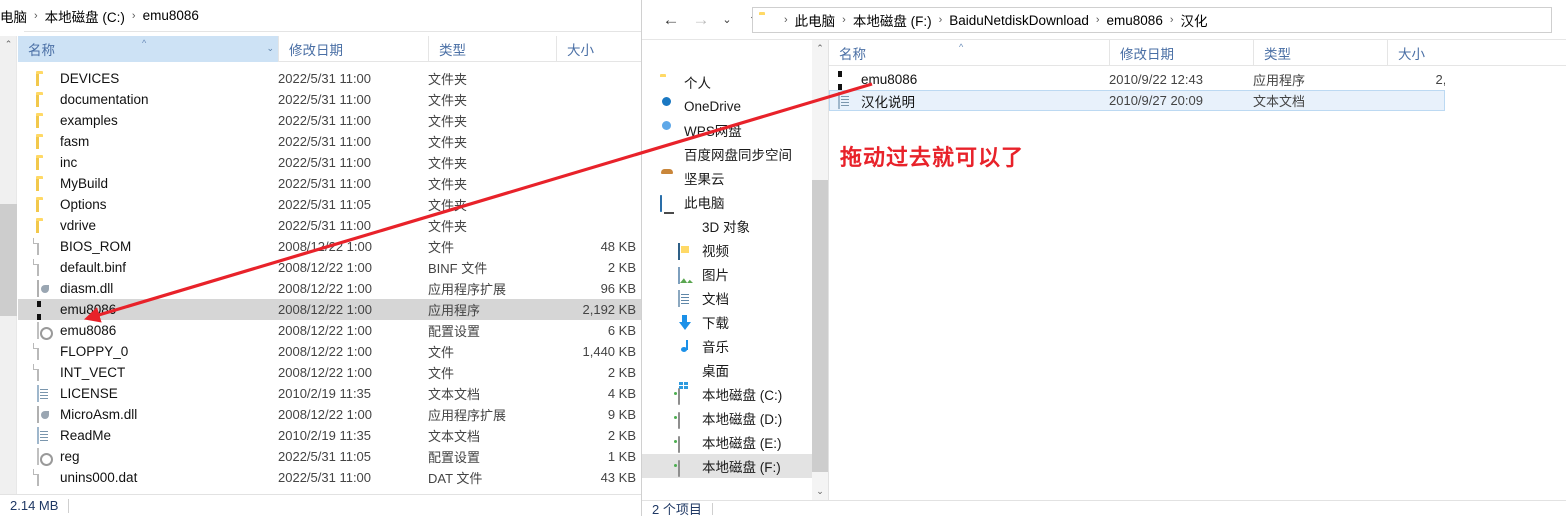 This screenshot has width=1566, height=516. What do you see at coordinates (727, 346) in the screenshot?
I see `sidebar-item-11: 音乐` at bounding box center [727, 346].